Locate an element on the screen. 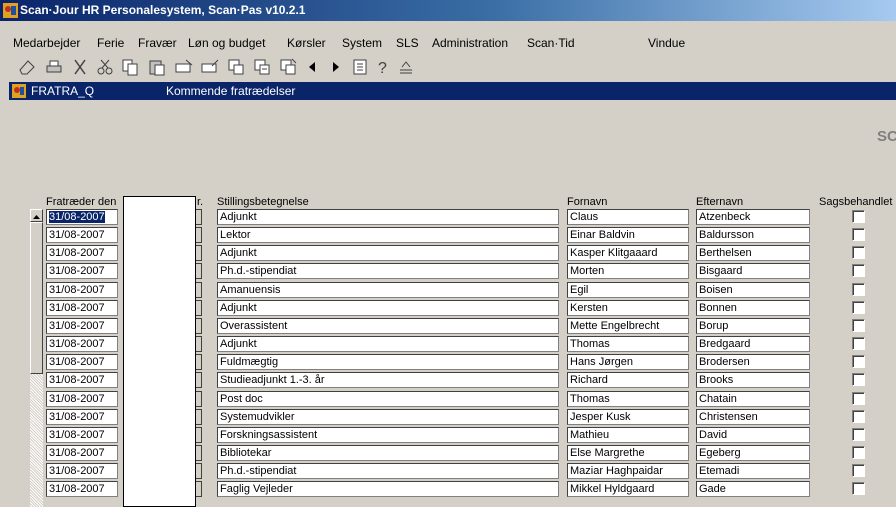 The height and width of the screenshot is (507, 896). menu-medarbejder: Medarbejder is located at coordinates (46, 43).